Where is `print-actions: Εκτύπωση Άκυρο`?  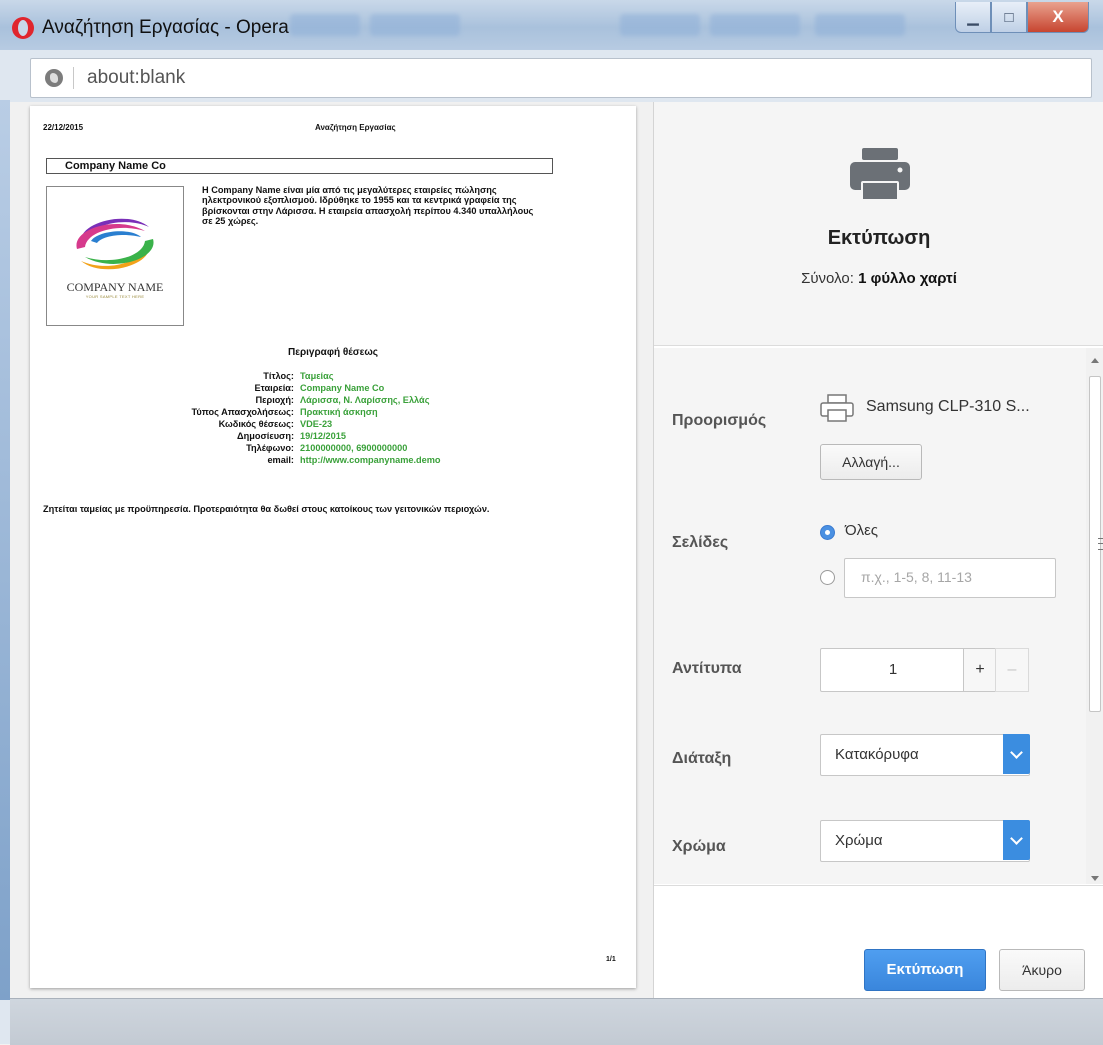
print-actions: Εκτύπωση Άκυρο is located at coordinates (878, 942).